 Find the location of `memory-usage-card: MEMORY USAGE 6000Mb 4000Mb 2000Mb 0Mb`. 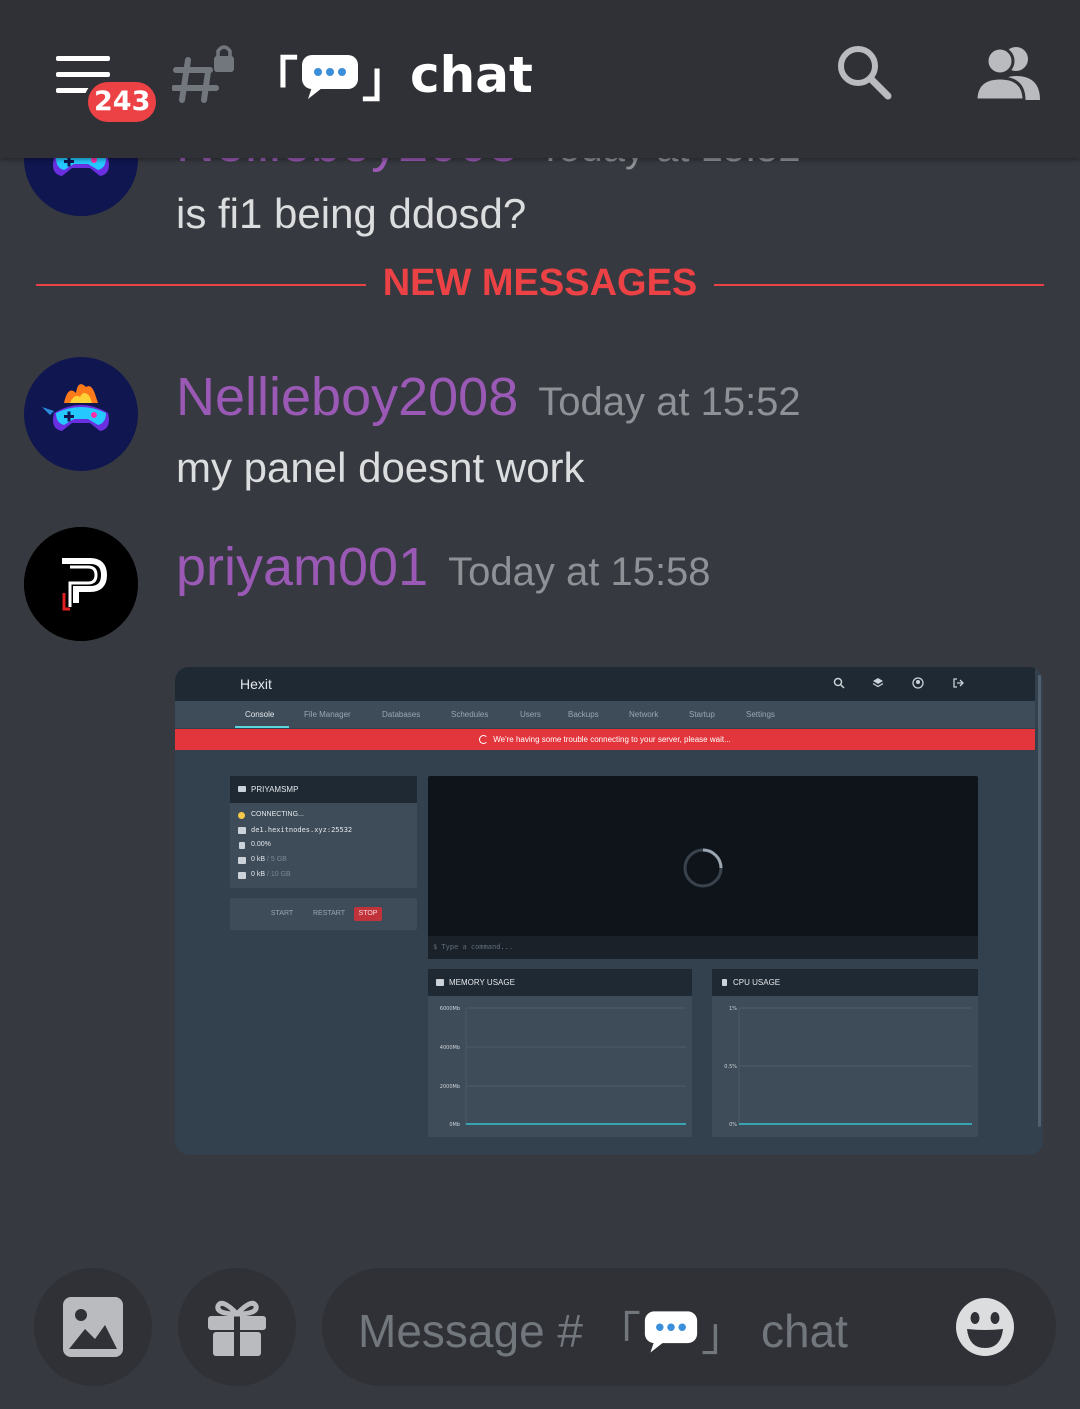

memory-usage-card: MEMORY USAGE 6000Mb 4000Mb 2000Mb 0Mb is located at coordinates (560, 1053).